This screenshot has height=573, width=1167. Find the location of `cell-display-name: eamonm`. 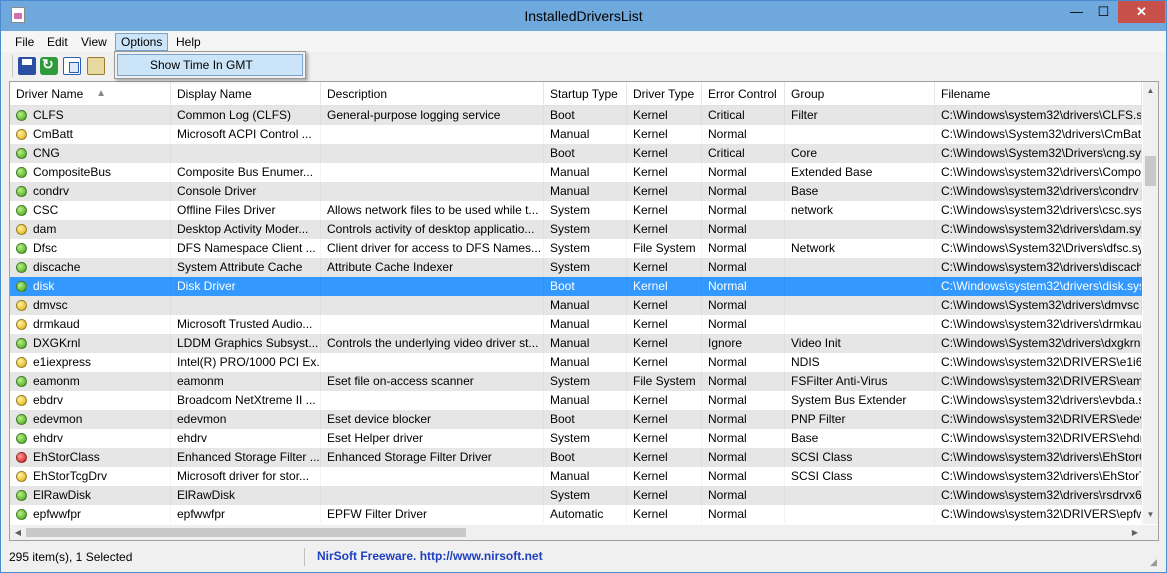

cell-display-name: eamonm is located at coordinates (246, 381).